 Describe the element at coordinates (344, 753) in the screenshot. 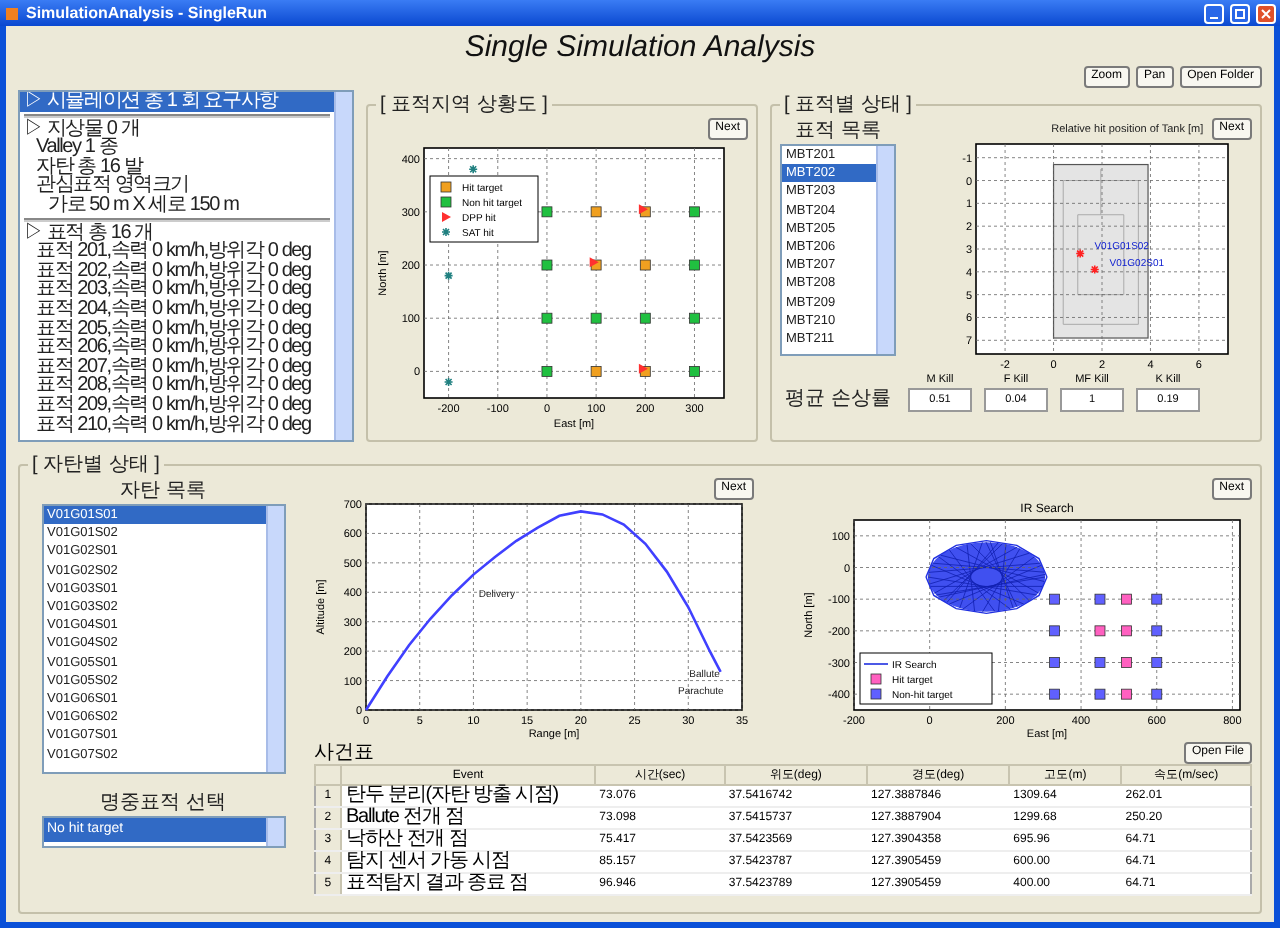

I see `table-title: 사건표` at that location.